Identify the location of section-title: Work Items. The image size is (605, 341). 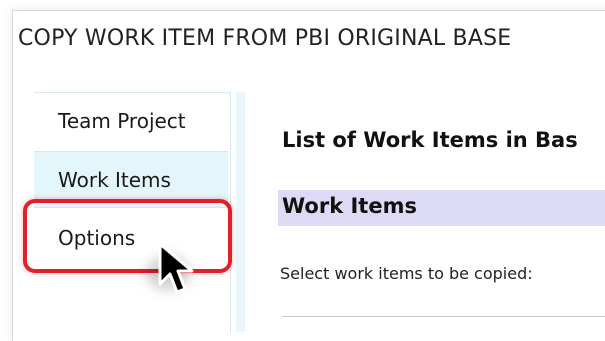
(349, 206).